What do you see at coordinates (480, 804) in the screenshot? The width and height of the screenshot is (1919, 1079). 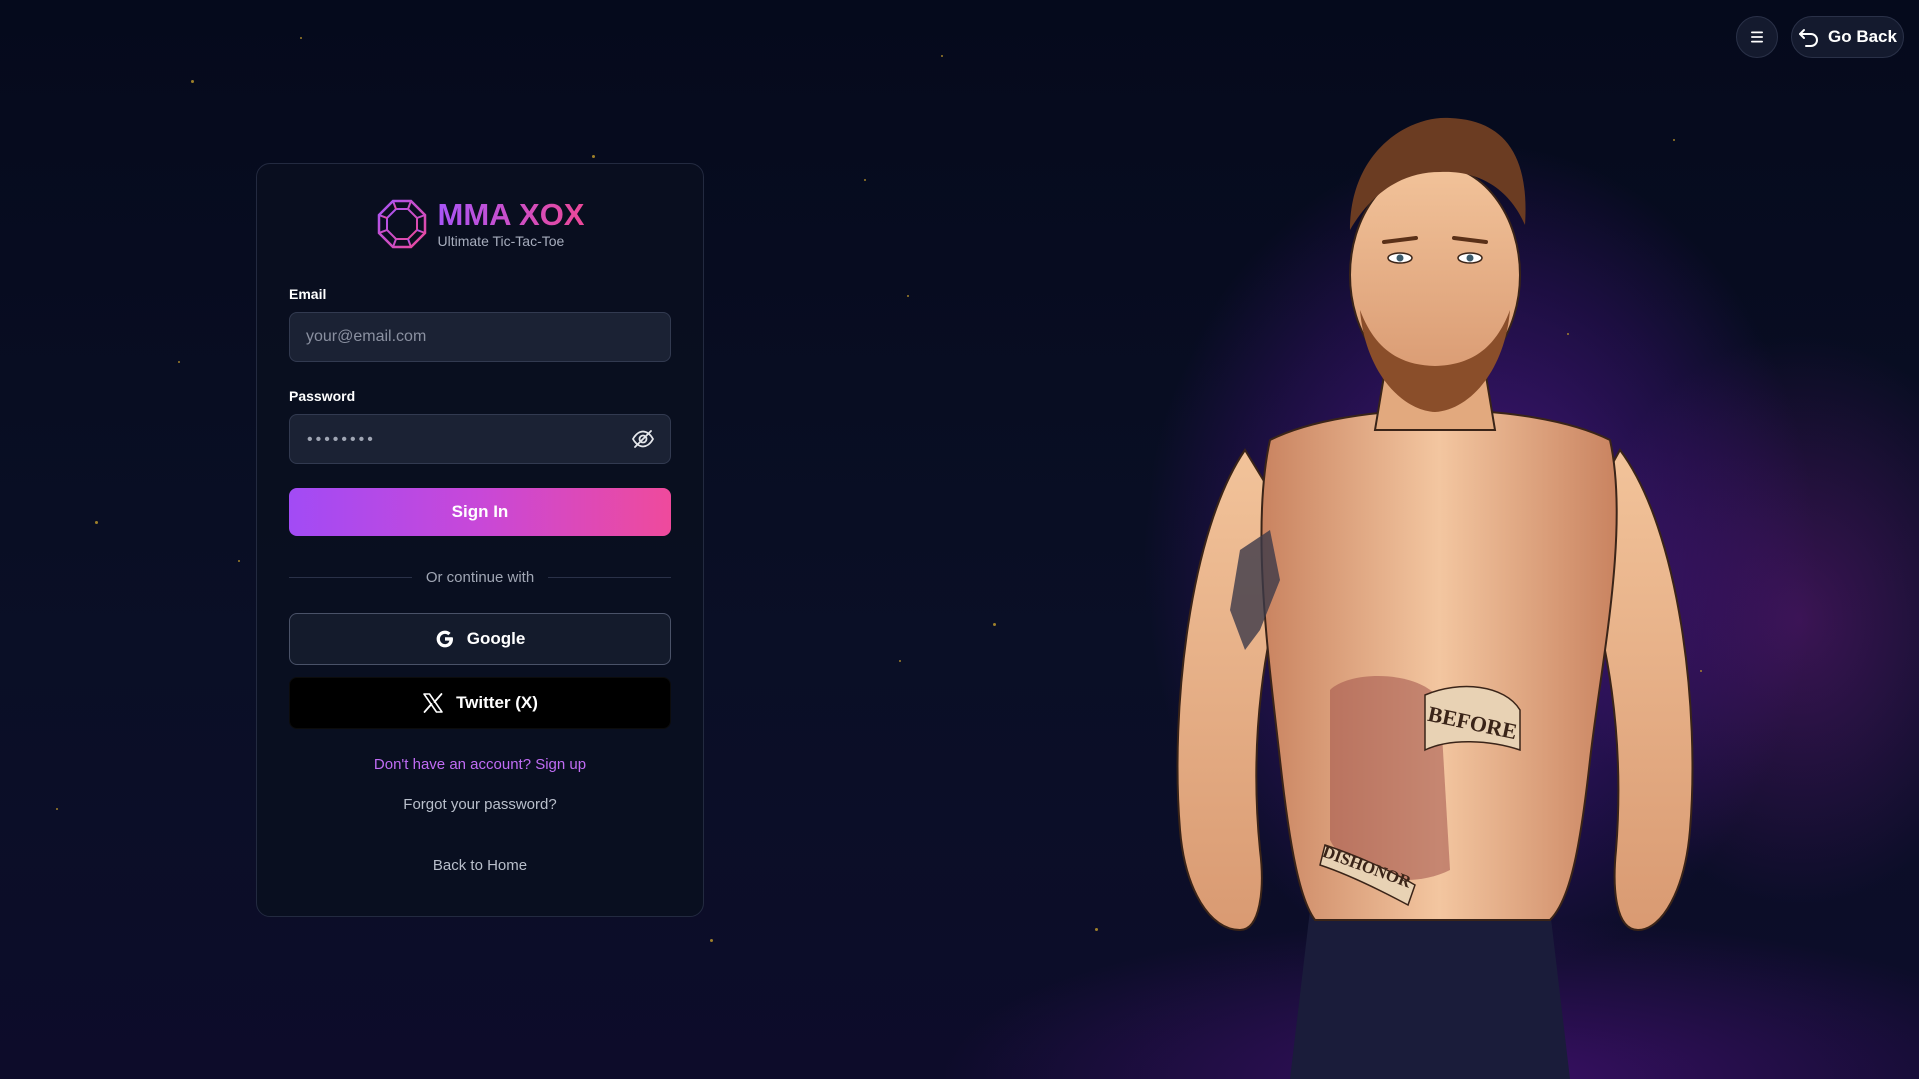 I see `forgot-password-link: Forgot your password?` at bounding box center [480, 804].